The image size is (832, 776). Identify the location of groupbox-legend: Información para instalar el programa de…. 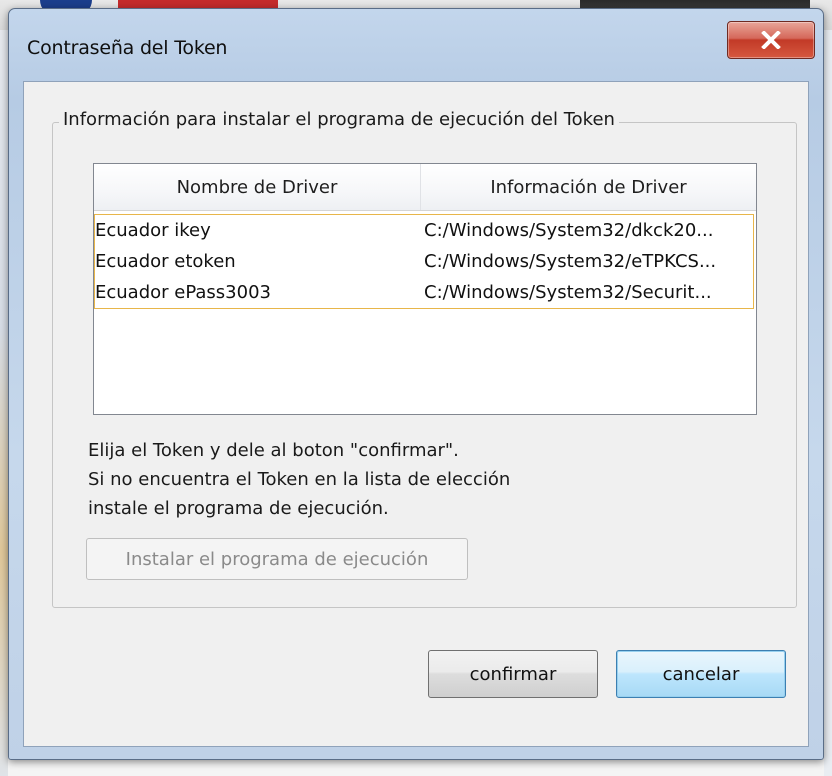
(339, 119).